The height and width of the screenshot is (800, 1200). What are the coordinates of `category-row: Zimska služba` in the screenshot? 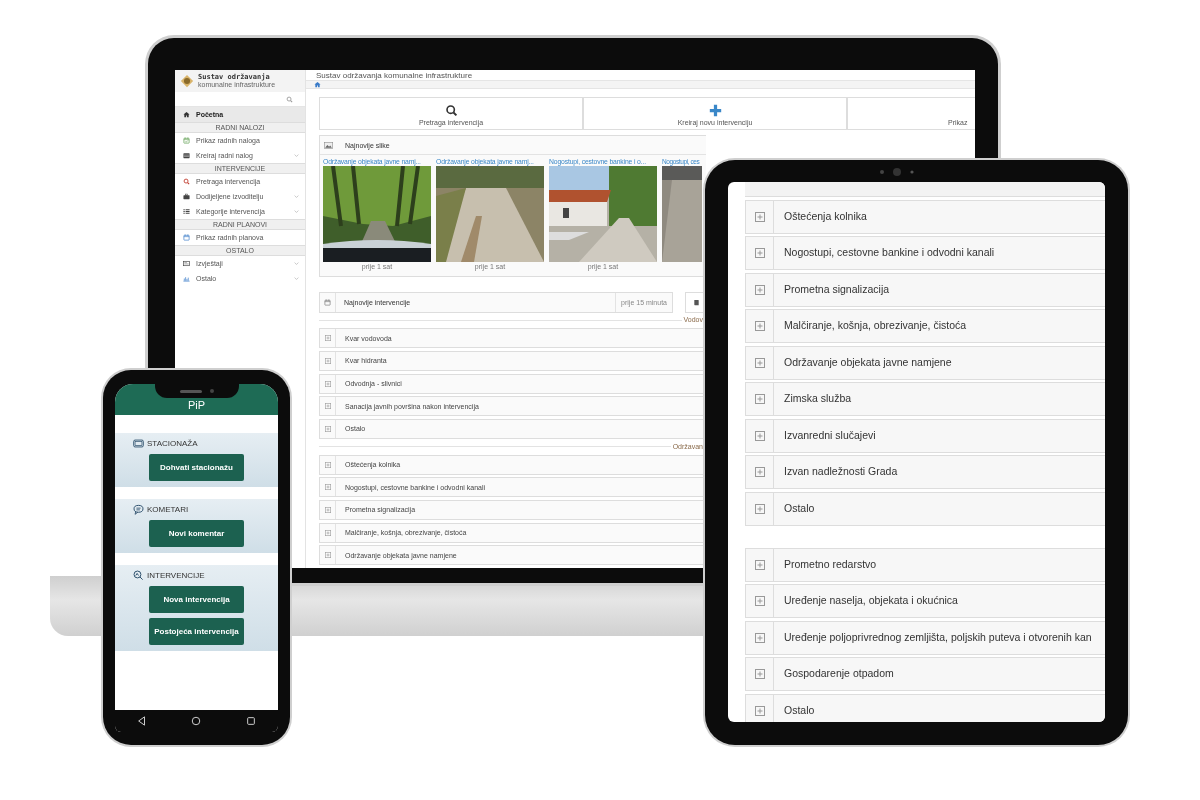 It's located at (925, 399).